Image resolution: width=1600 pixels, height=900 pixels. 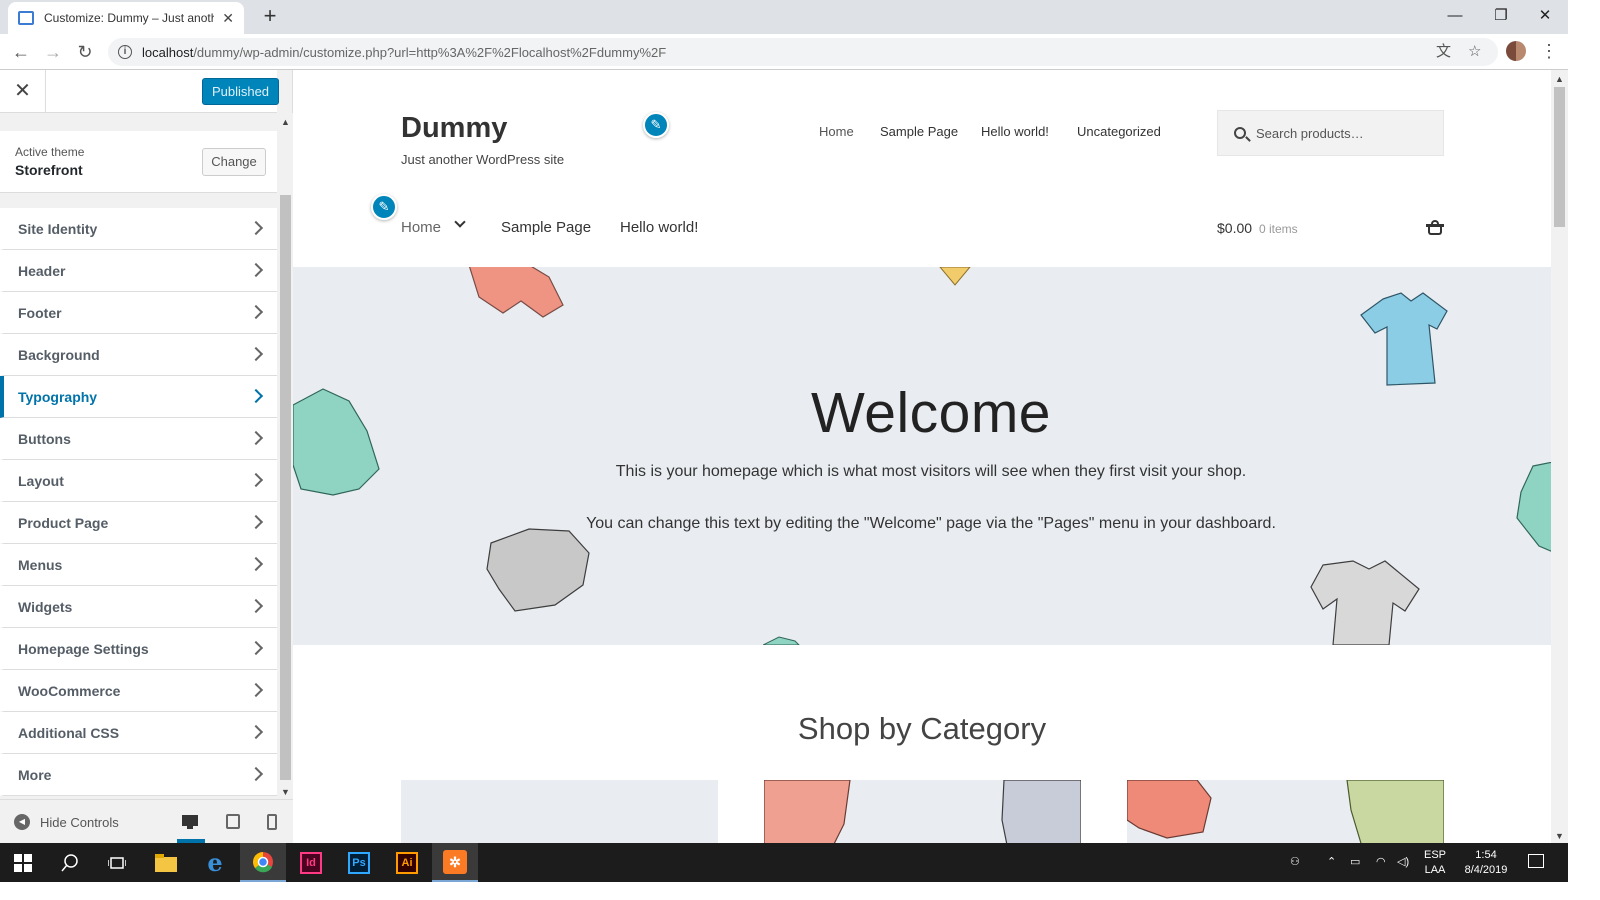 What do you see at coordinates (191, 827) in the screenshot?
I see `desktop-preview-icon` at bounding box center [191, 827].